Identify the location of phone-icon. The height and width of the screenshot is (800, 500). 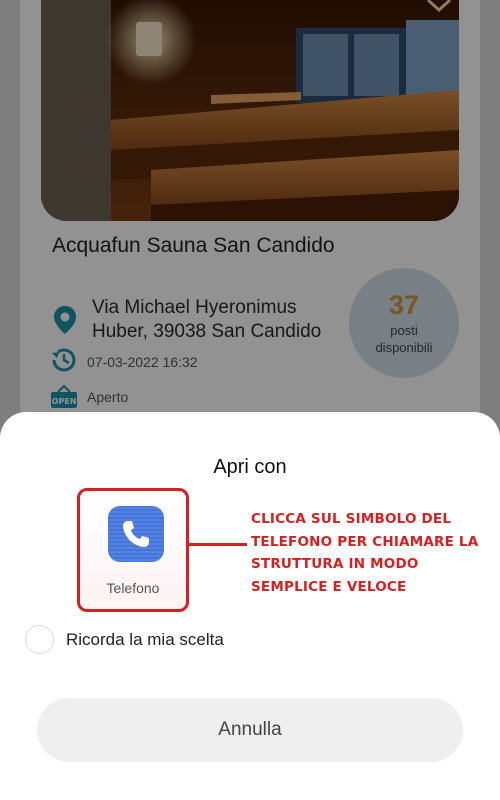
(136, 534).